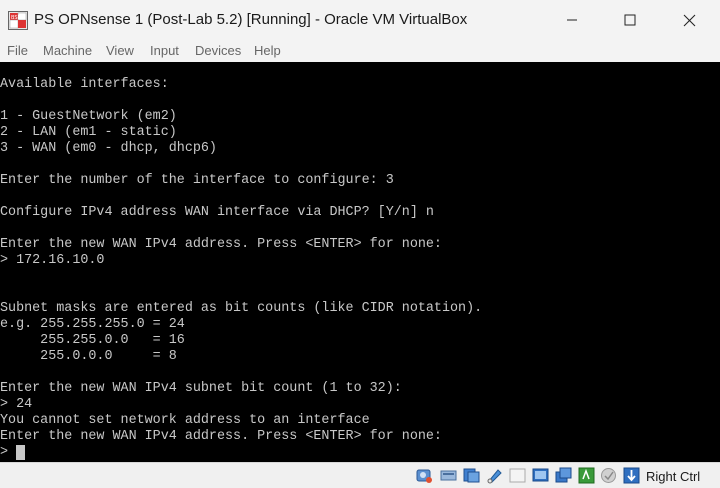 The image size is (720, 488). What do you see at coordinates (586, 475) in the screenshot?
I see `recording-icon` at bounding box center [586, 475].